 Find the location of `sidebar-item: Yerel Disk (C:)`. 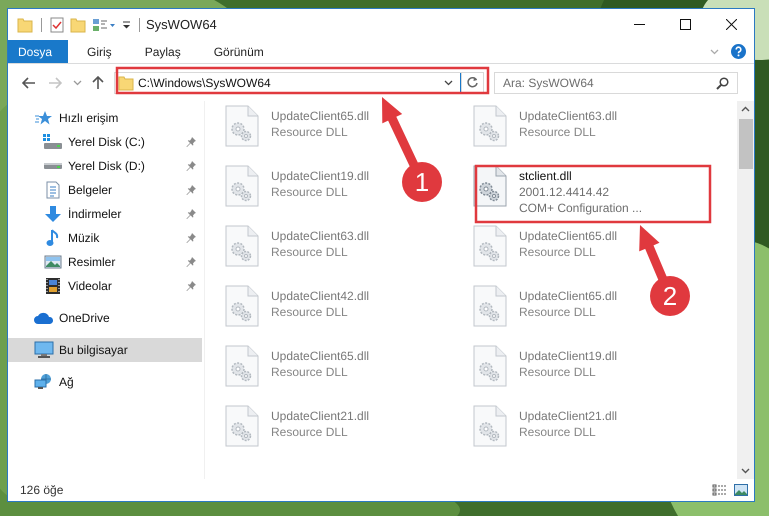

sidebar-item: Yerel Disk (C:) is located at coordinates (105, 142).